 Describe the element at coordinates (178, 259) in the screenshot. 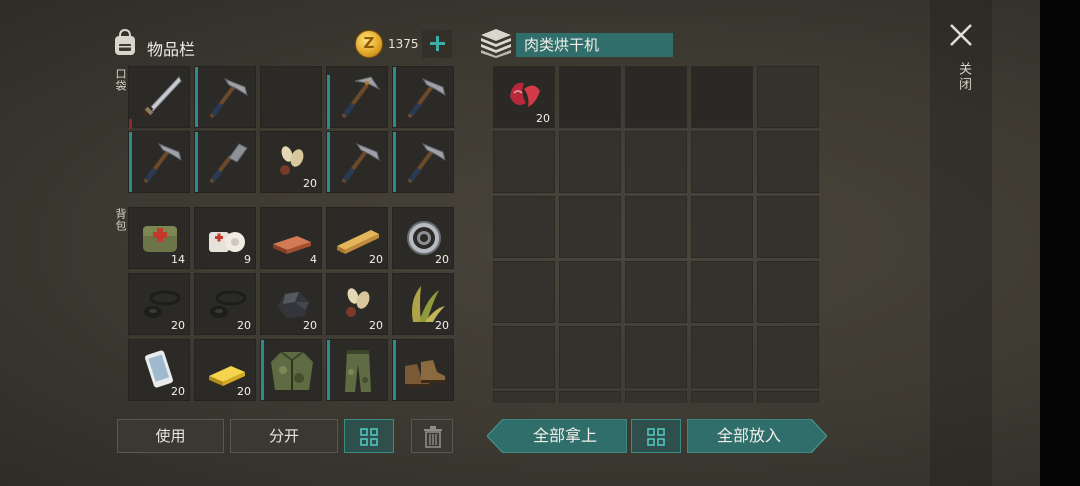

I see `item-count: 14` at that location.